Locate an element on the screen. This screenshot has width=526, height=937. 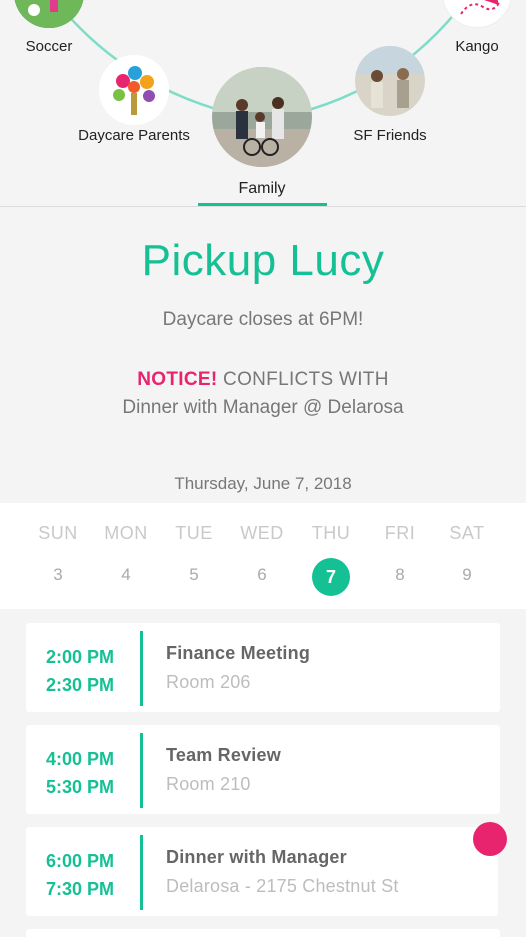
event-start-time: 6:00 PM is located at coordinates (80, 861).